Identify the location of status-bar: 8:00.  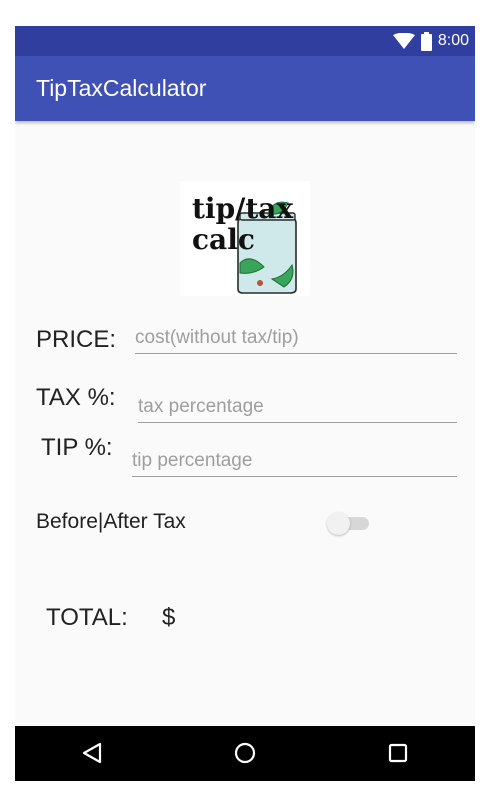
(245, 41).